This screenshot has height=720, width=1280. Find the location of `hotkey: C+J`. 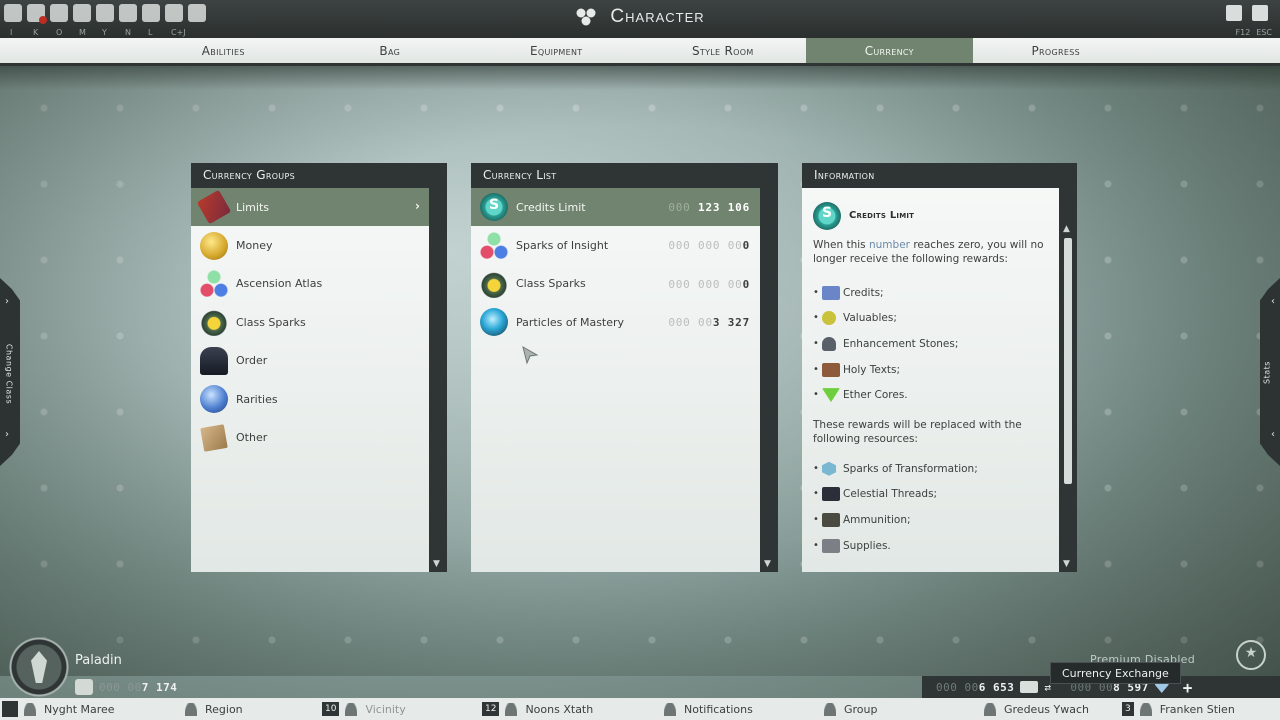

hotkey: C+J is located at coordinates (178, 32).